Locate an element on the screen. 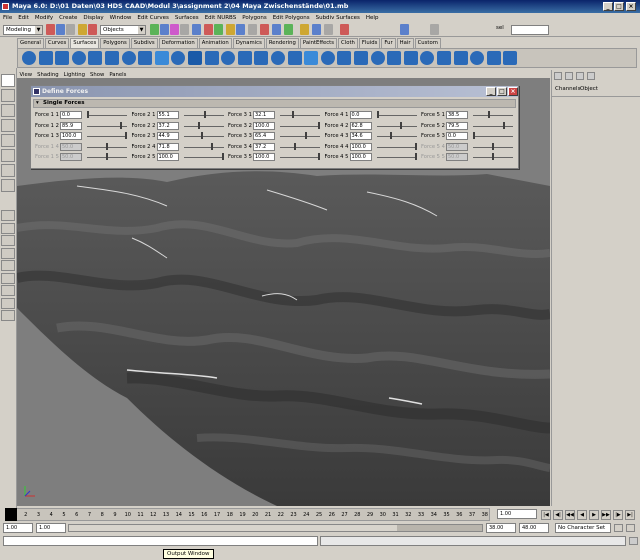 Image resolution: width=640 pixels, height=560 pixels. move-tool-icon is located at coordinates (8, 125).